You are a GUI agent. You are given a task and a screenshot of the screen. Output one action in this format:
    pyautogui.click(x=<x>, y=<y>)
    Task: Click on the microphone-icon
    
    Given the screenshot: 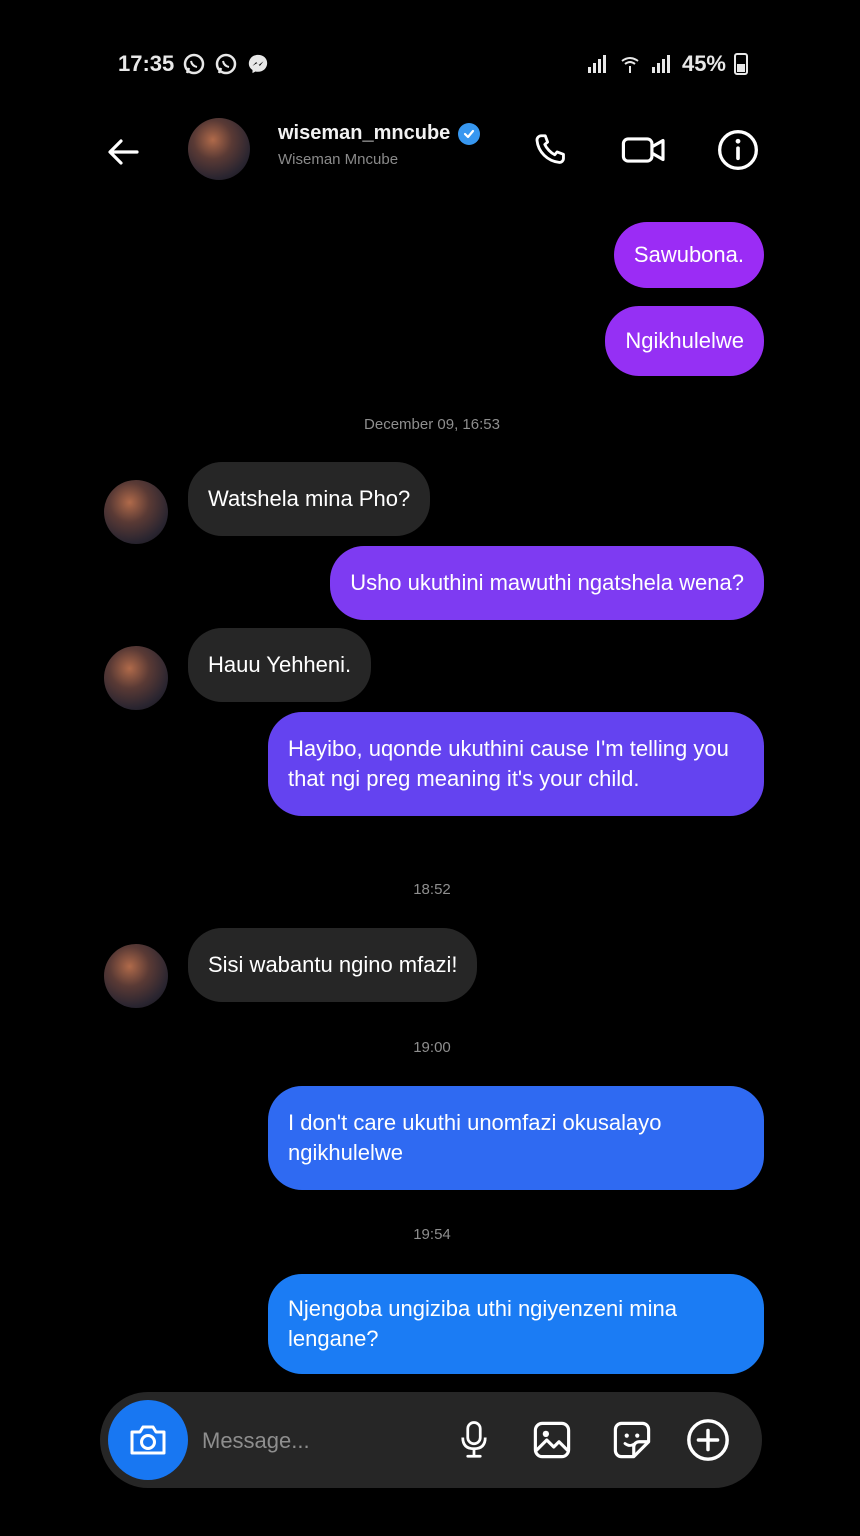 What is the action you would take?
    pyautogui.click(x=474, y=1439)
    